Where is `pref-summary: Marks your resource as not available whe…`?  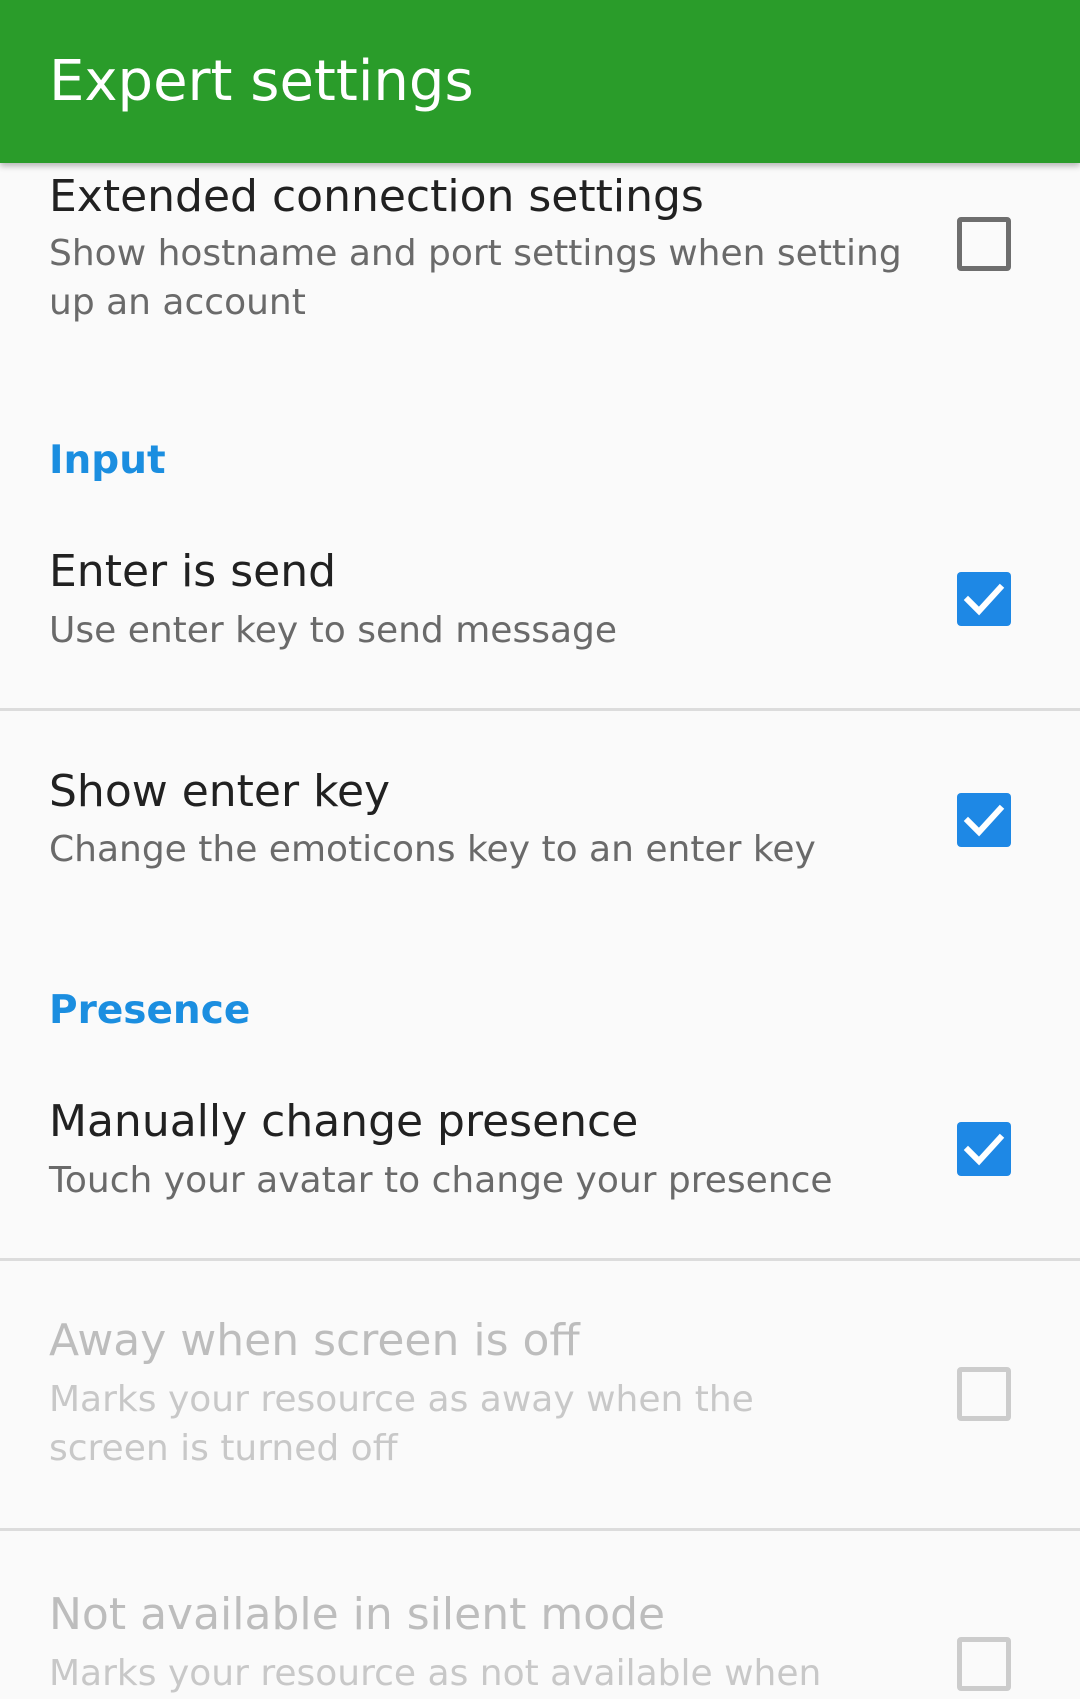
pref-summary: Marks your resource as not available whe… is located at coordinates (435, 1673).